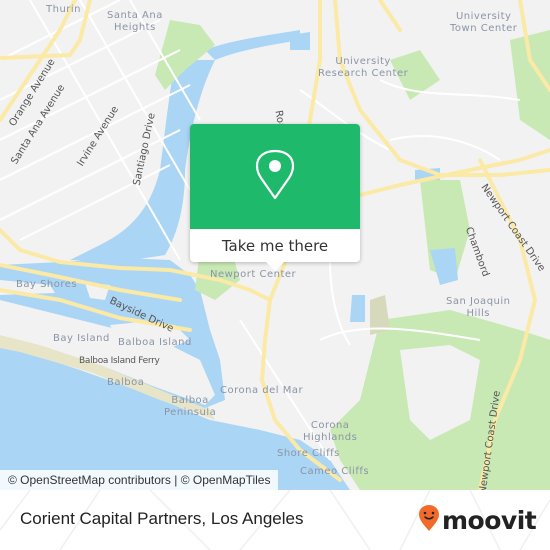 The image size is (550, 550). I want to click on place-label-san-joaquin-hills: San Joaquin Hills, so click(478, 308).